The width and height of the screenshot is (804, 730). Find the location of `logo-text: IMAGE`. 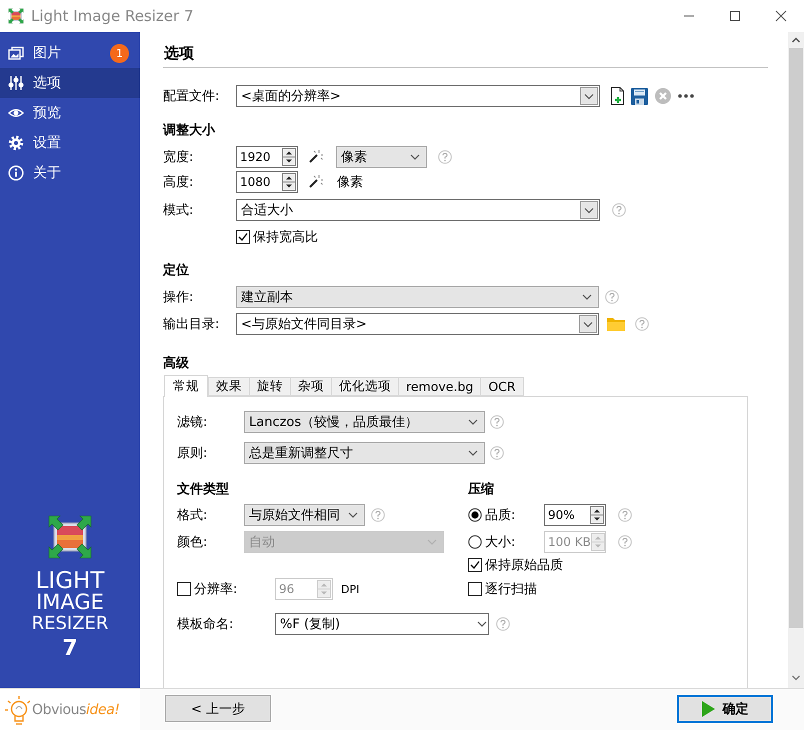

logo-text: IMAGE is located at coordinates (70, 602).